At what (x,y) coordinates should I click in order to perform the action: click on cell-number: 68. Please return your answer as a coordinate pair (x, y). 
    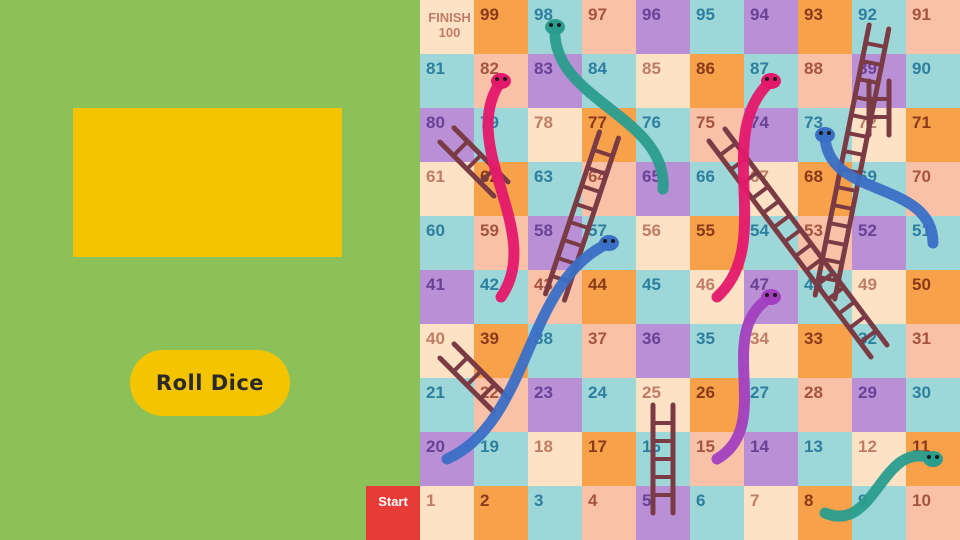
    Looking at the image, I should click on (813, 176).